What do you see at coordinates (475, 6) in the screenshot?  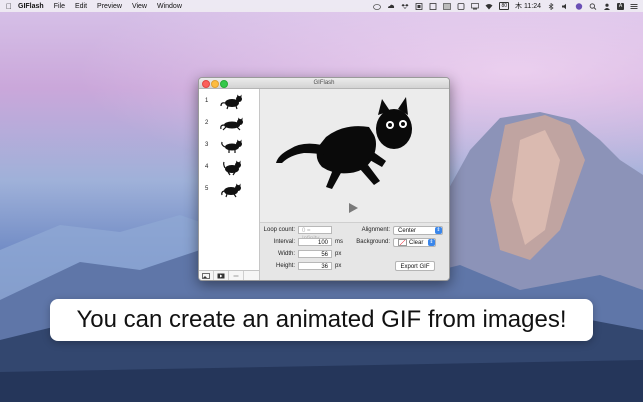 I see `monitor-icon` at bounding box center [475, 6].